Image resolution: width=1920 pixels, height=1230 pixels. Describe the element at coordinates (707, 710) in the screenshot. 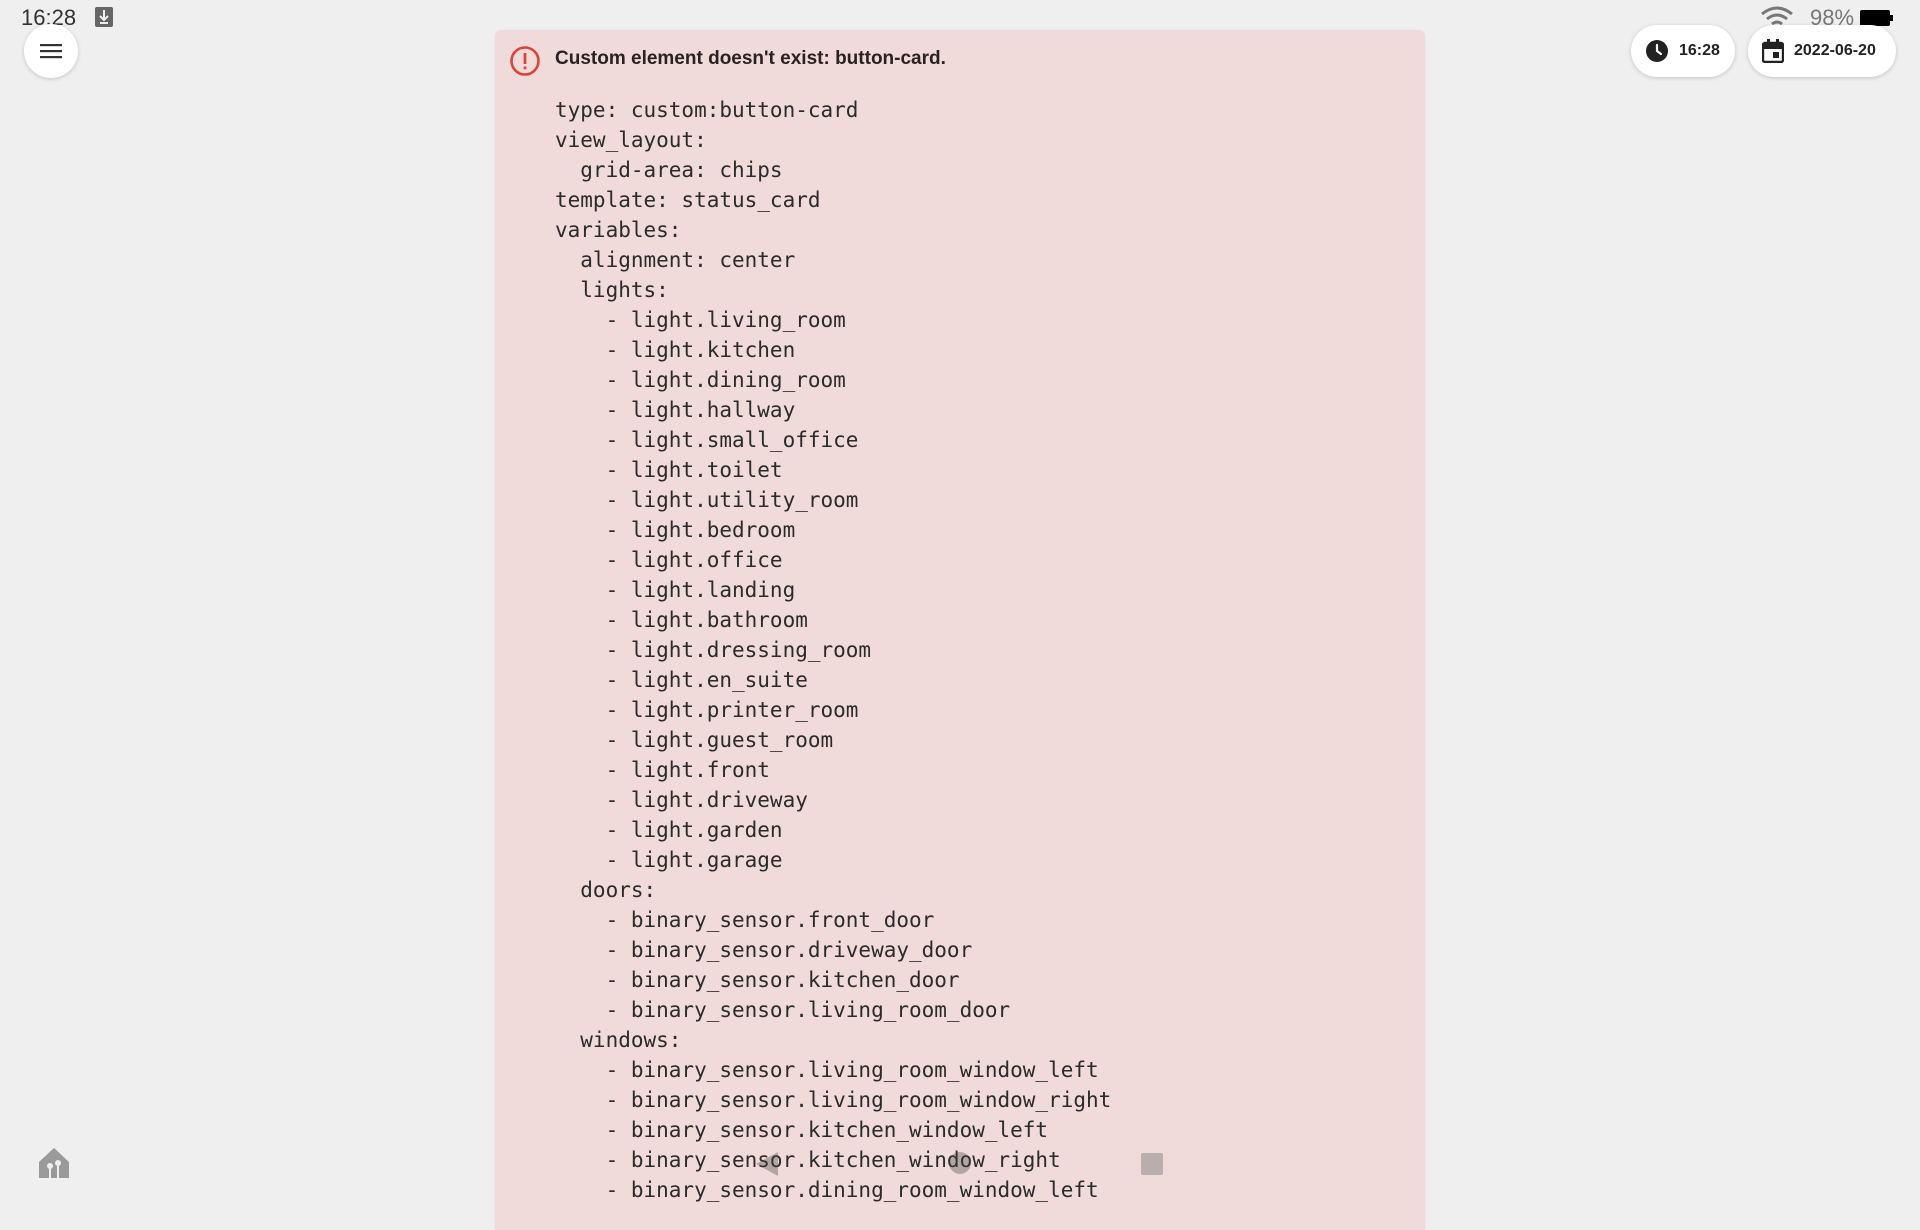

I see `yaml-line: - light.printer_room` at that location.